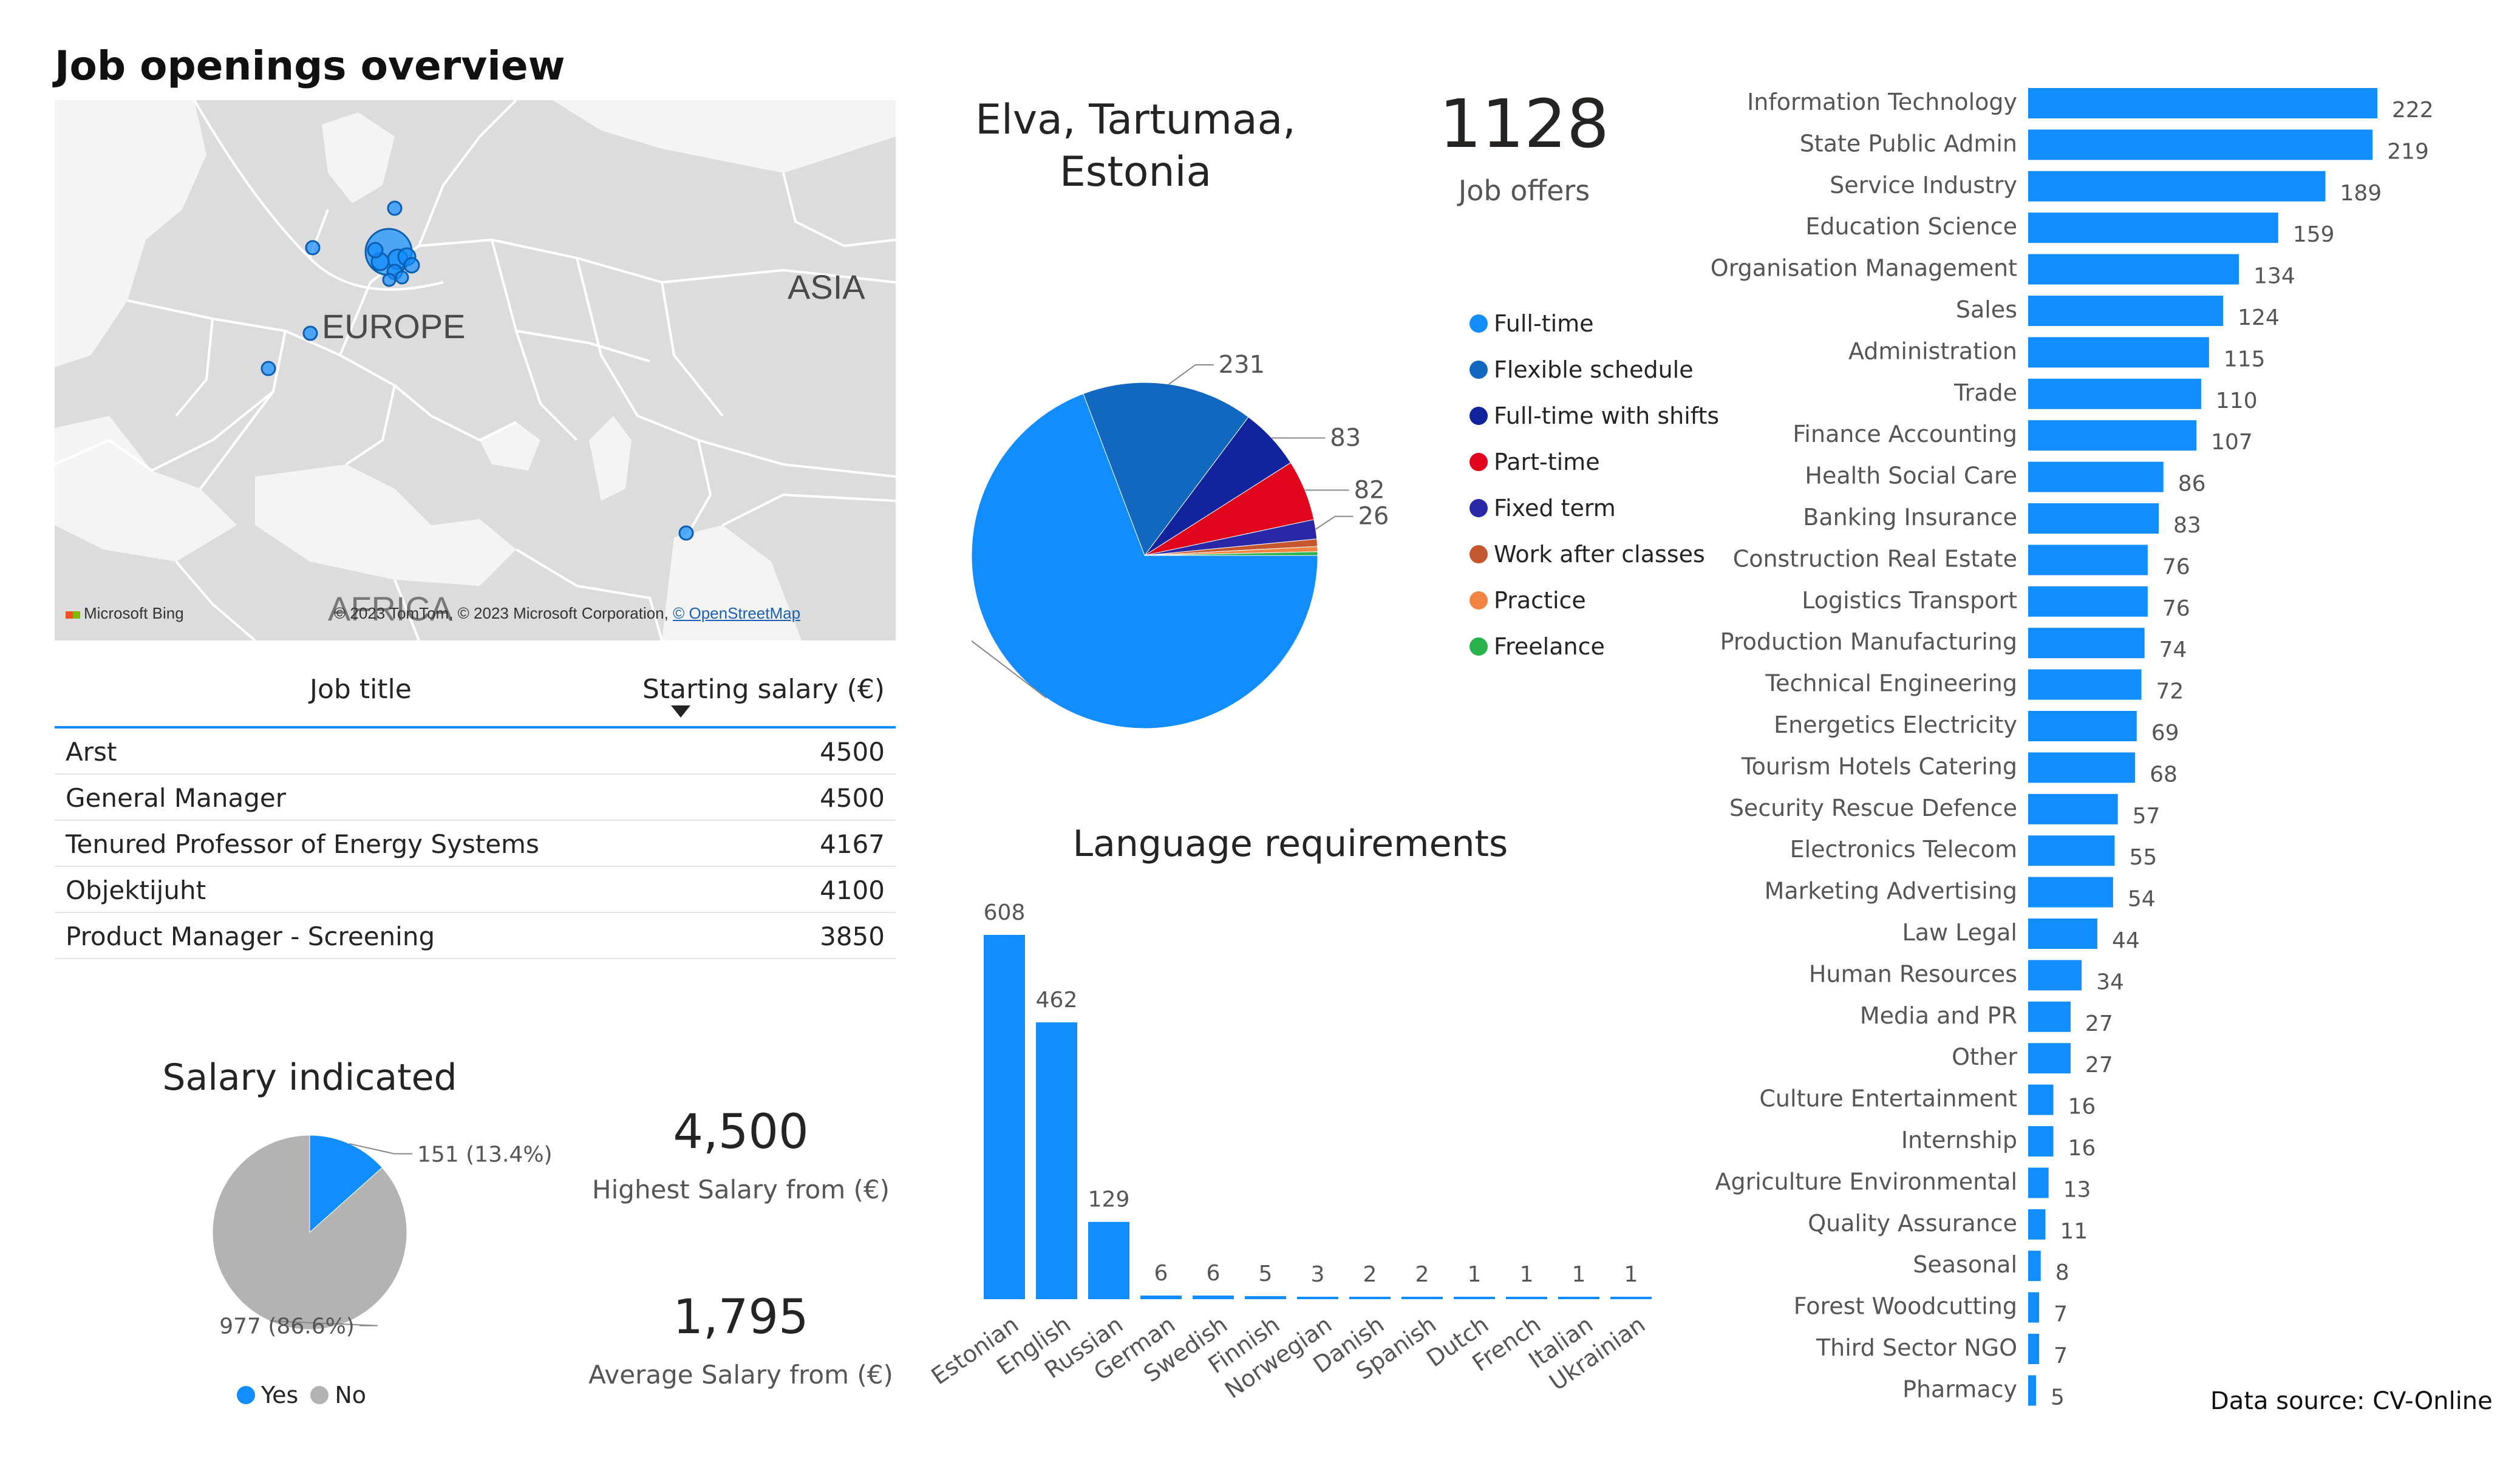 The height and width of the screenshot is (1457, 2520). I want to click on language-value-label: 462, so click(1057, 1000).